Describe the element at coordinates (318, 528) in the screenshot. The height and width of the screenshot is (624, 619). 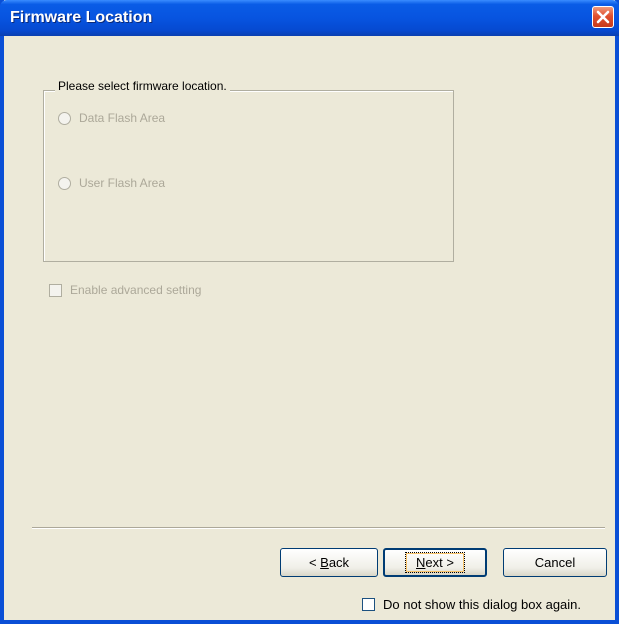
I see `footer-separator` at that location.